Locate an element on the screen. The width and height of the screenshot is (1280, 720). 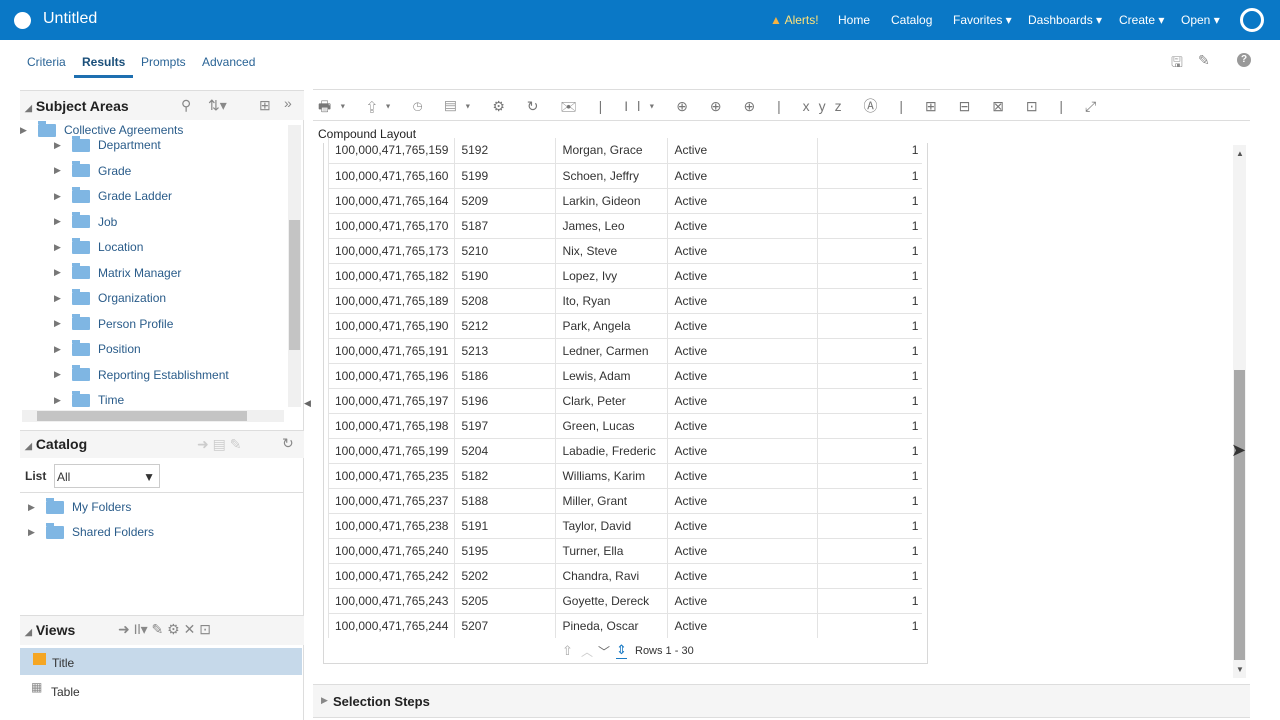
page-up-icon: ︿ is located at coordinates (587, 651).